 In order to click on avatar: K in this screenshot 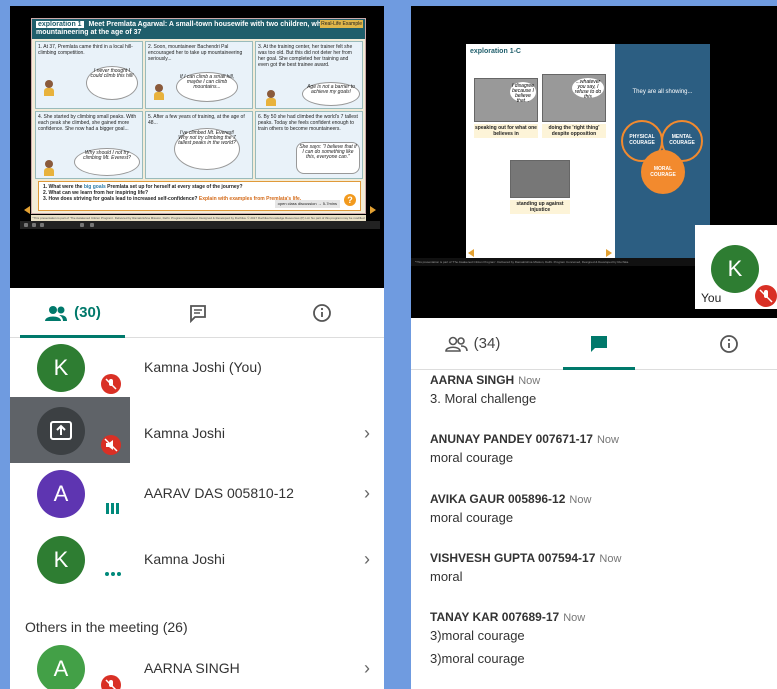, I will do `click(61, 560)`.